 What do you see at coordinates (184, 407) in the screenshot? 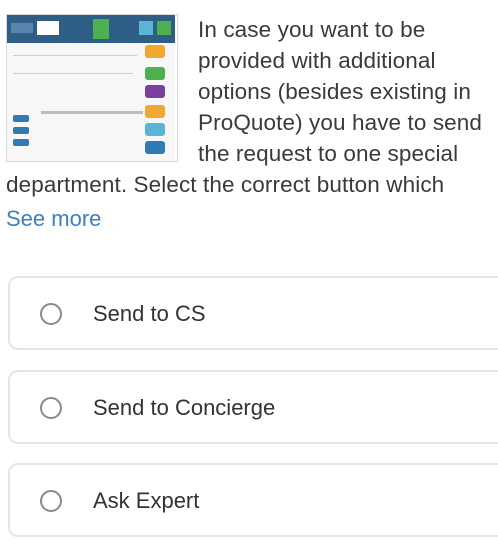
I see `answer-option-label: Send to Concierge` at bounding box center [184, 407].